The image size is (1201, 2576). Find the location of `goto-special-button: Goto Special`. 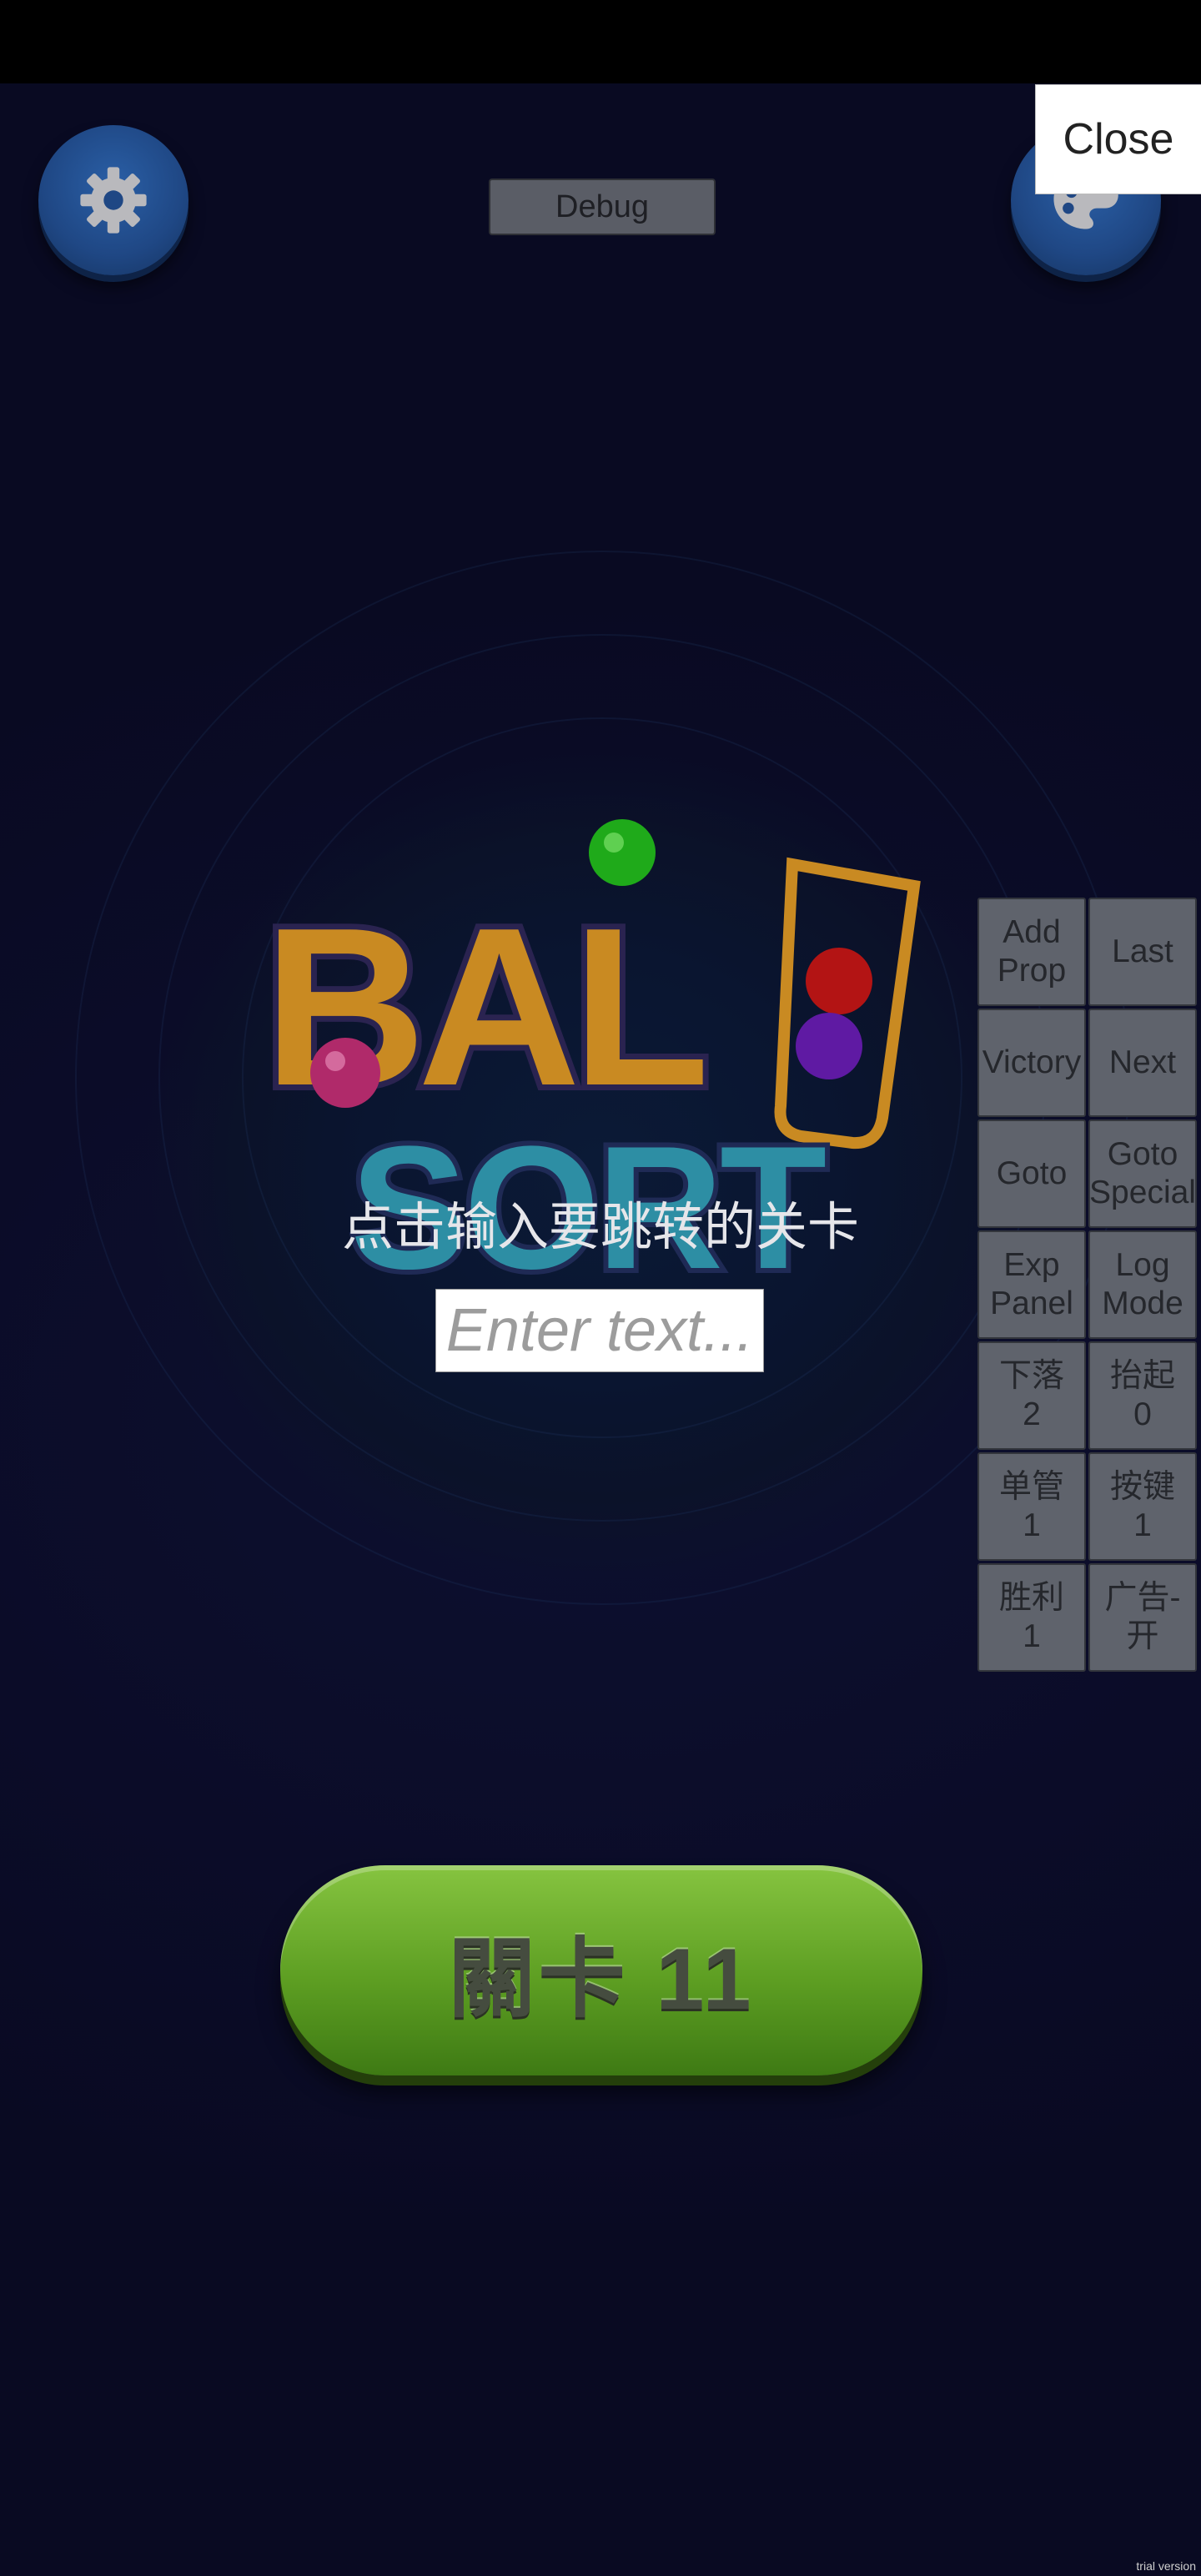

goto-special-button: Goto Special is located at coordinates (1143, 1173).